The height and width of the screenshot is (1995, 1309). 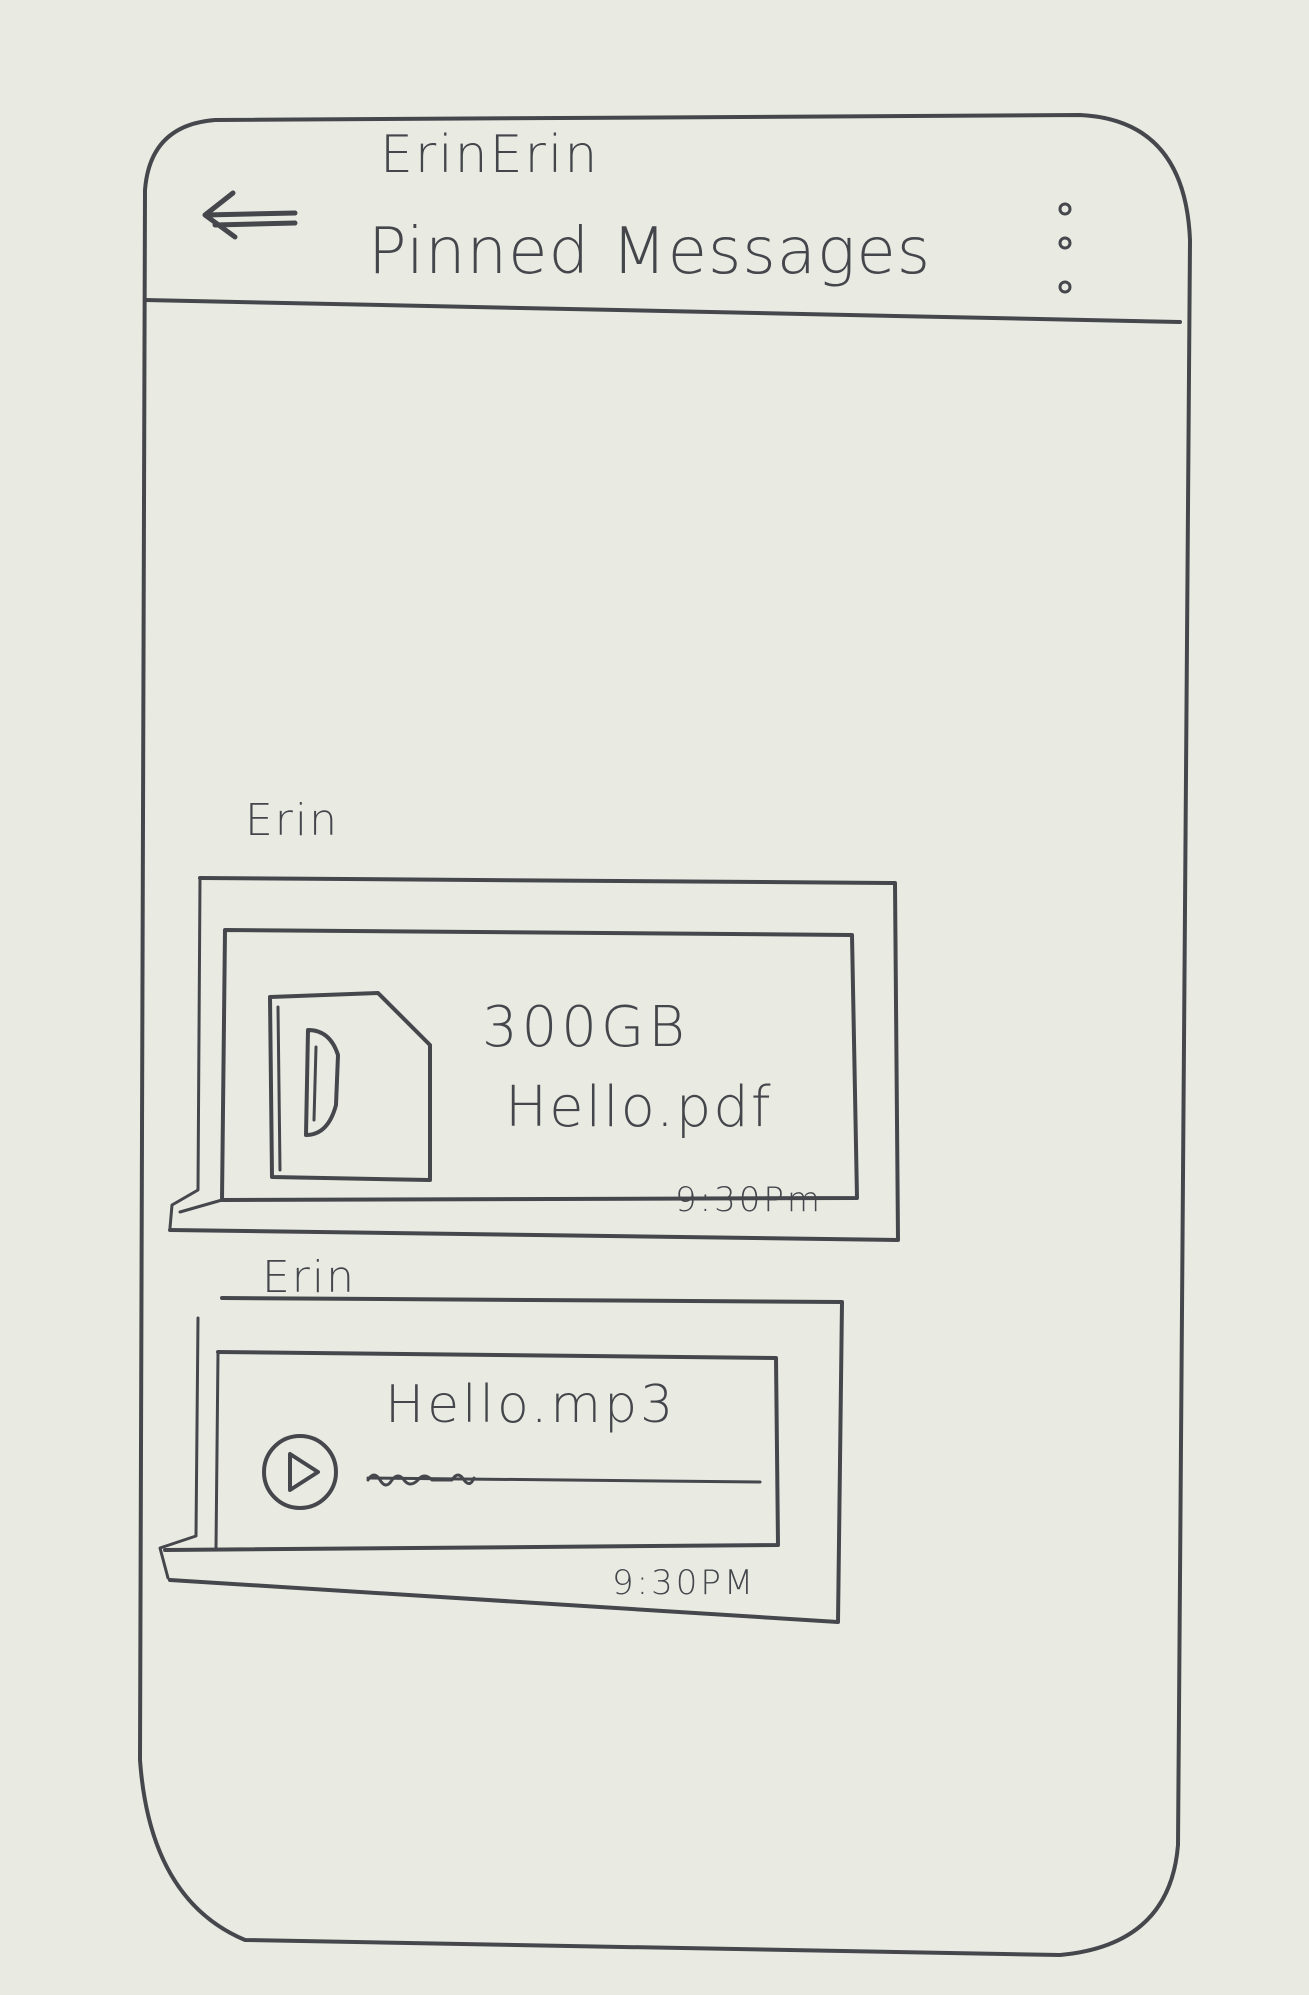 I want to click on contact-name: ErinErin, so click(x=490, y=155).